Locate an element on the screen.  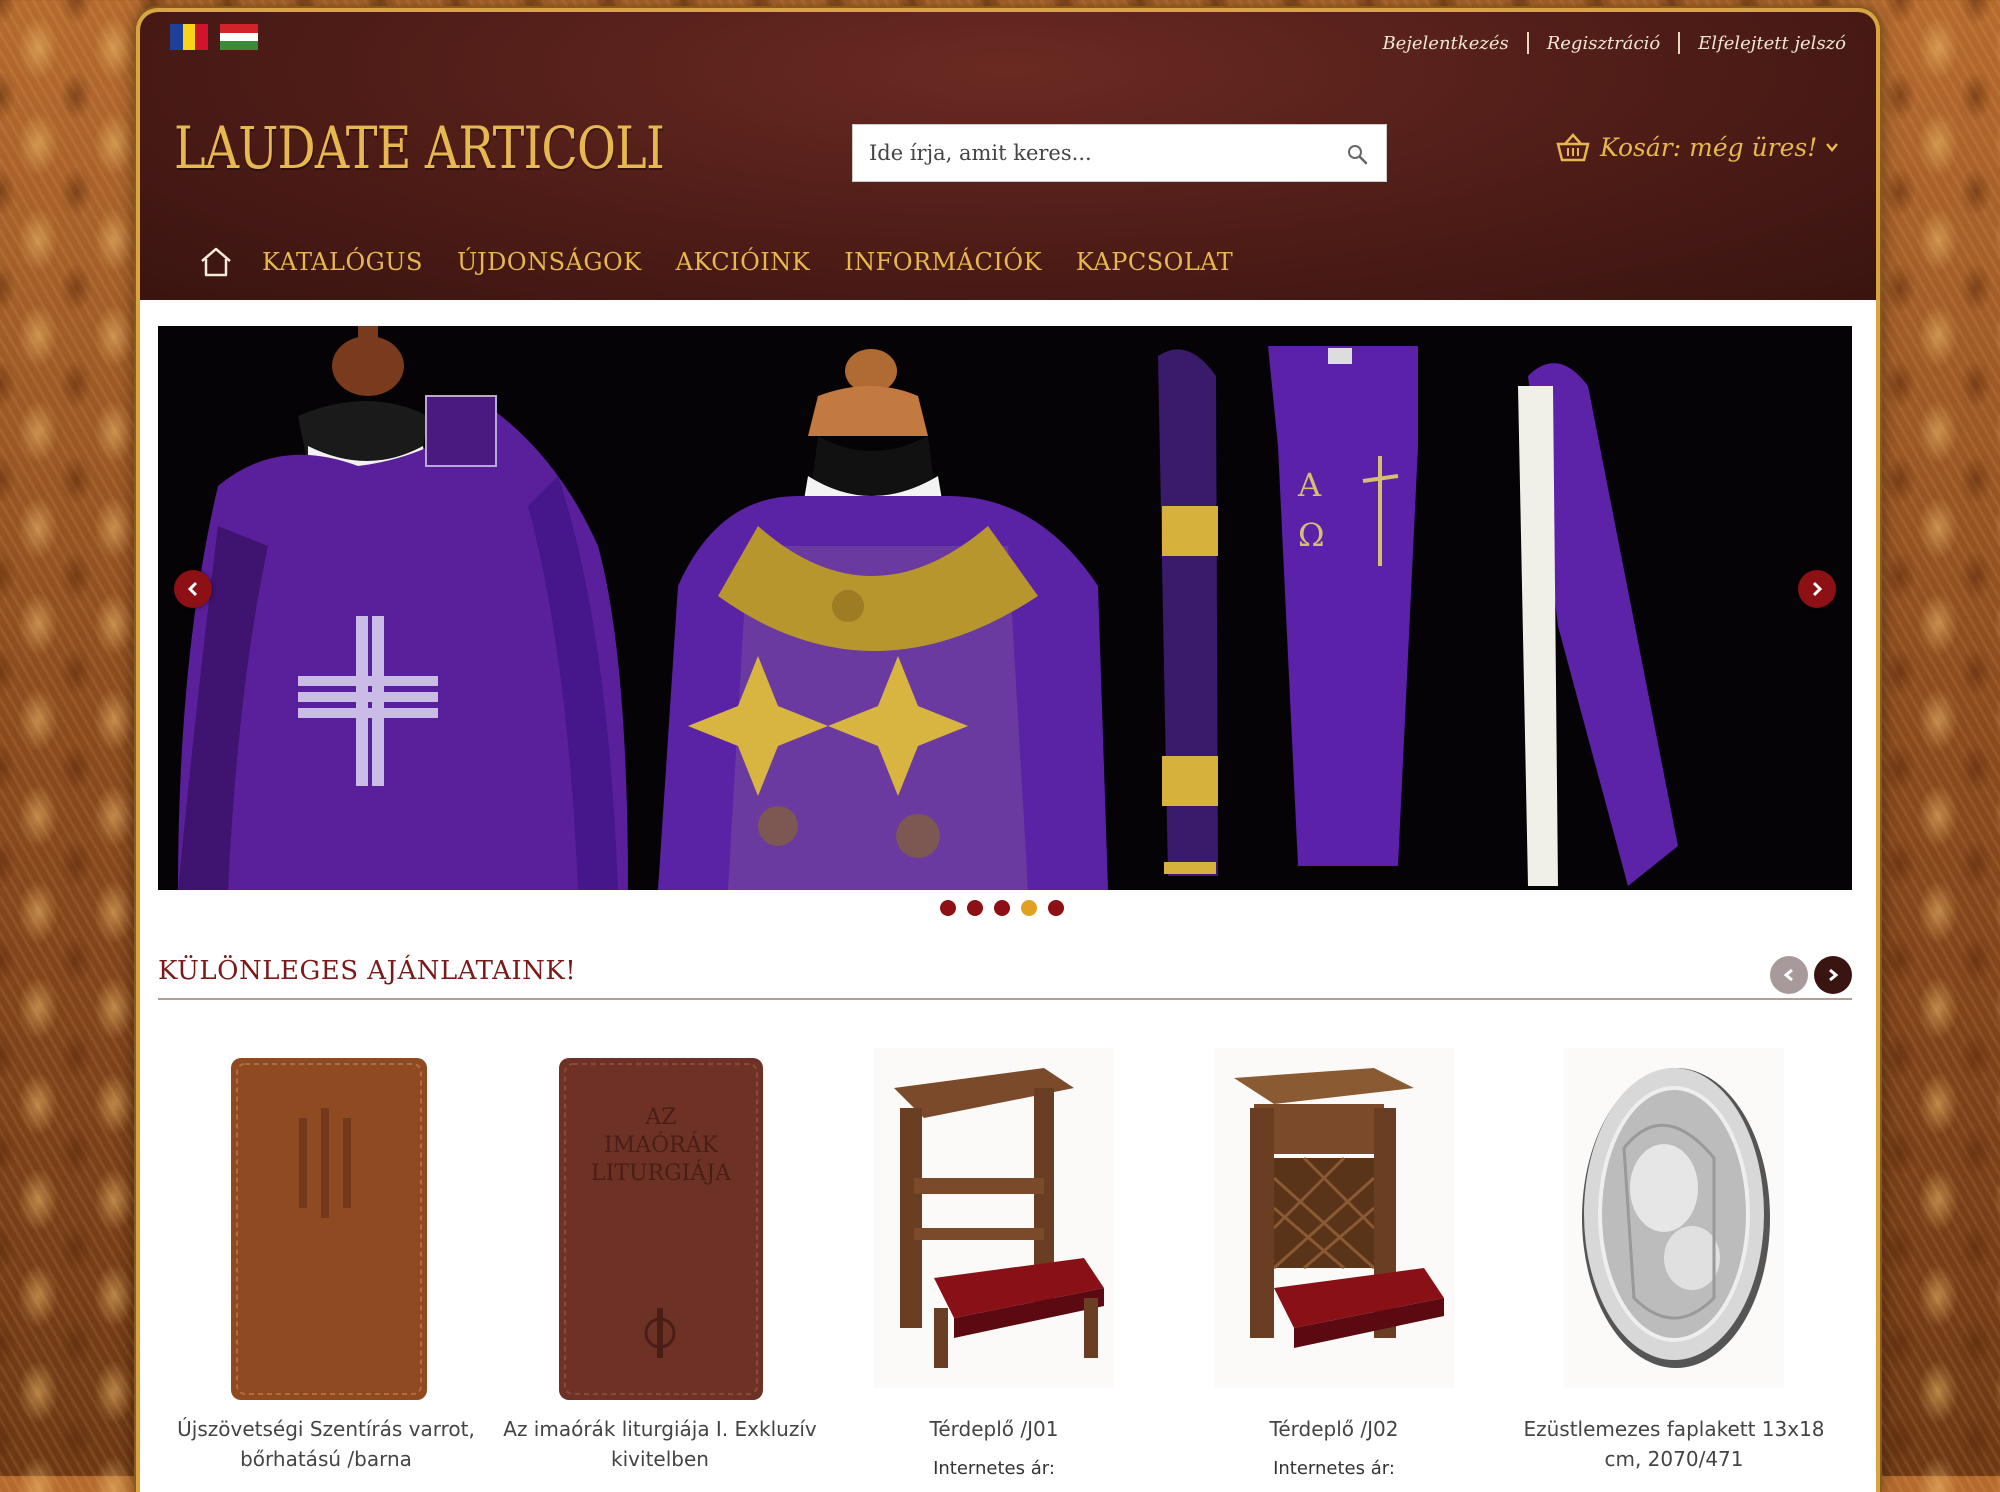
login-link: Bejelentkezés is located at coordinates (1445, 43).